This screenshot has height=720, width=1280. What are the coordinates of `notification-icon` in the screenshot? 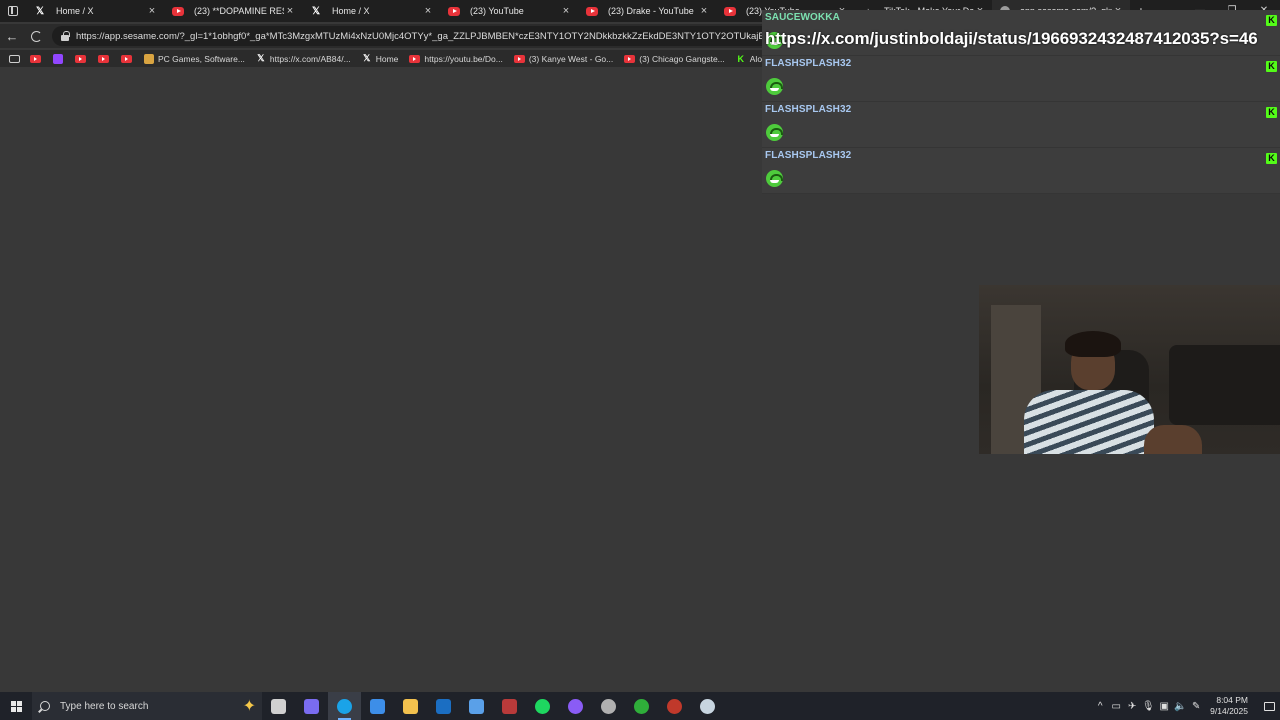 It's located at (1269, 706).